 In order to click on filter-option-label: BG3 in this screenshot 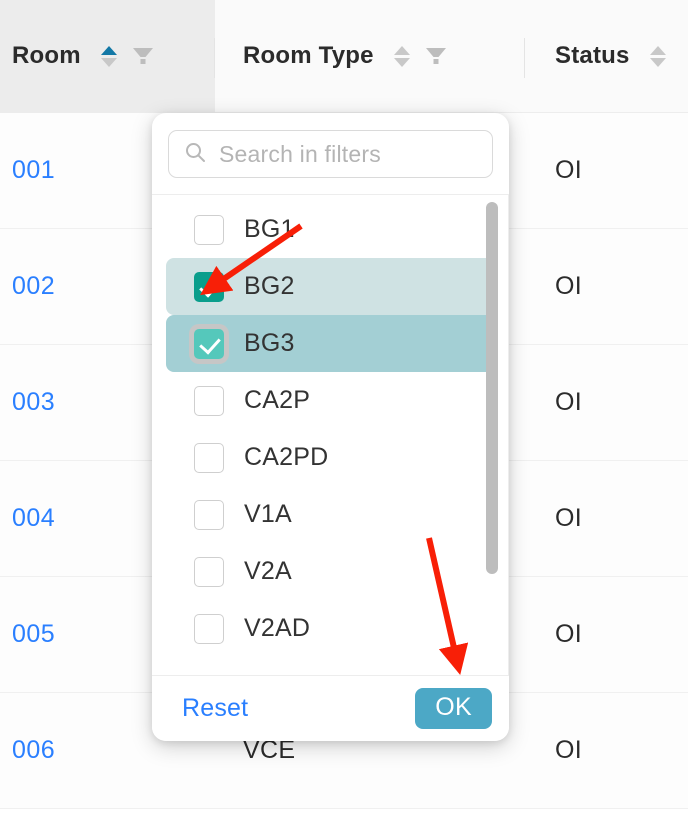, I will do `click(269, 343)`.